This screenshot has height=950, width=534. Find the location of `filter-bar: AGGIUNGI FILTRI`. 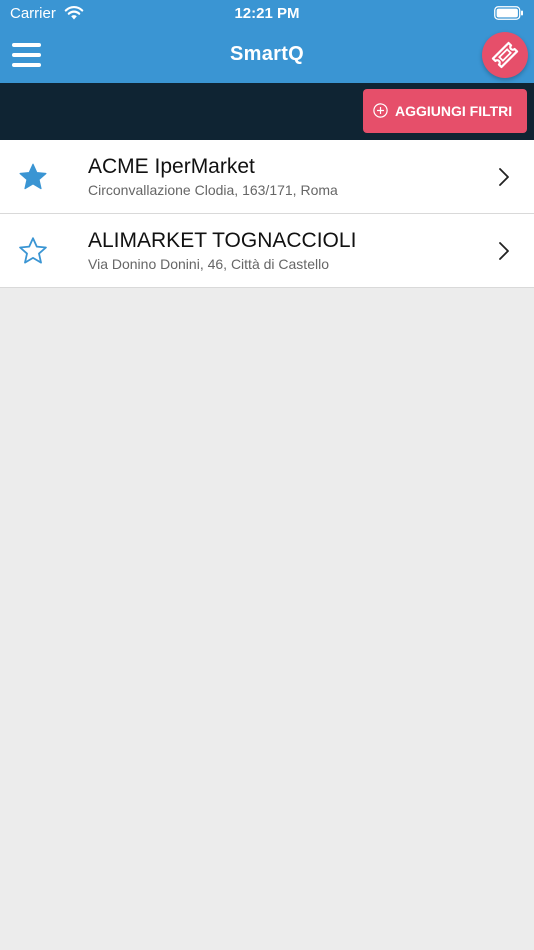

filter-bar: AGGIUNGI FILTRI is located at coordinates (267, 111).